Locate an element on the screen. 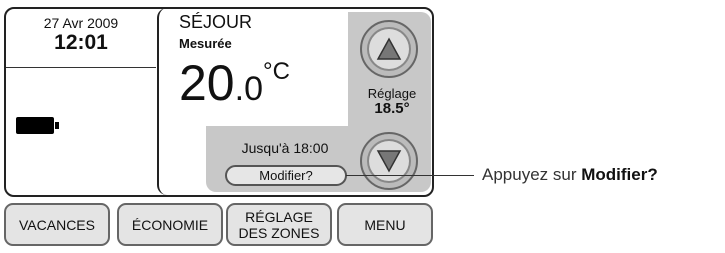 The height and width of the screenshot is (253, 725). callout-bold: Modifier? is located at coordinates (619, 174).